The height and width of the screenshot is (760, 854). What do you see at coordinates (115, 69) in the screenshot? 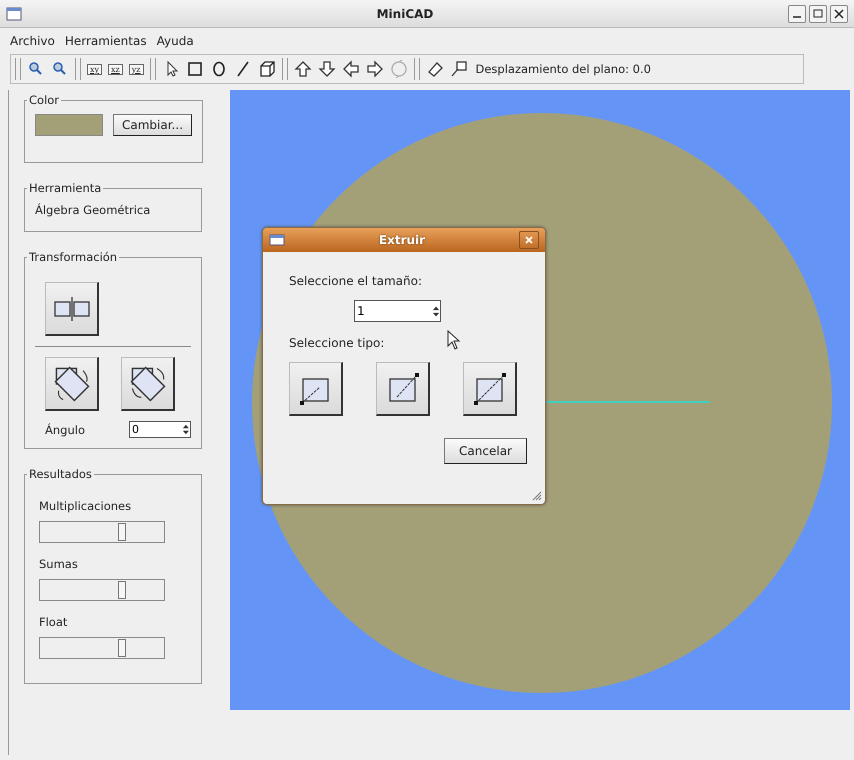
I see `plane-button: xz` at bounding box center [115, 69].